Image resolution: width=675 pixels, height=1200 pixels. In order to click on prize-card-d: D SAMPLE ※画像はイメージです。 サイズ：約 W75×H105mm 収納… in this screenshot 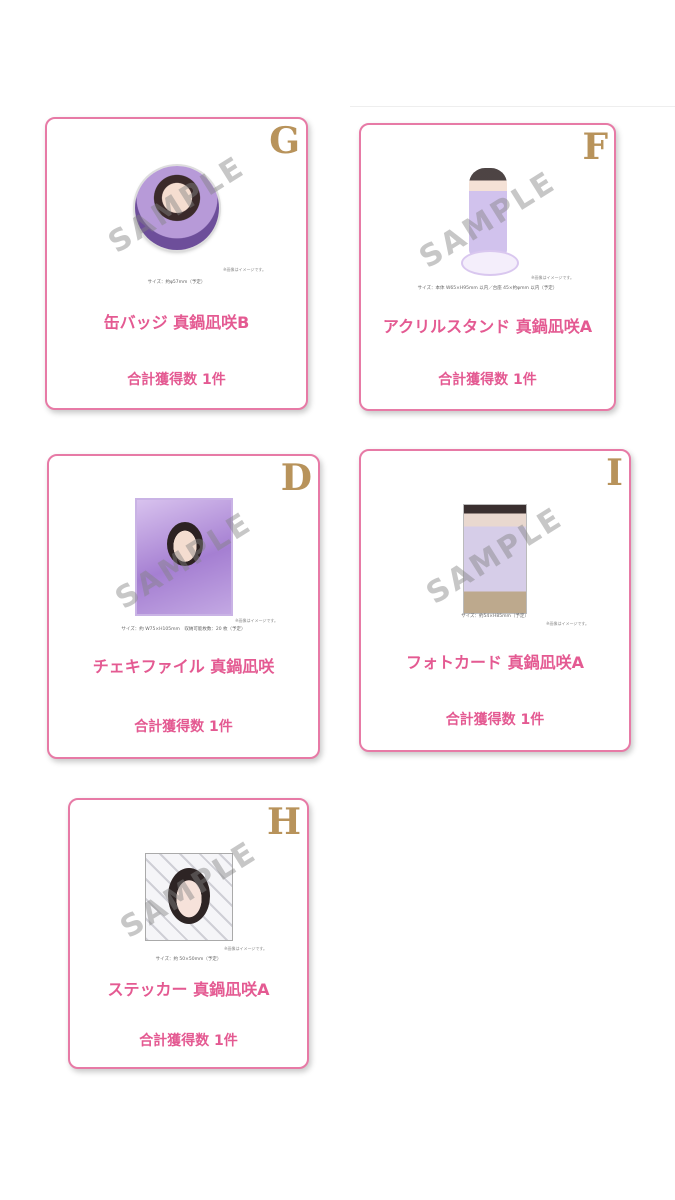, I will do `click(183, 606)`.